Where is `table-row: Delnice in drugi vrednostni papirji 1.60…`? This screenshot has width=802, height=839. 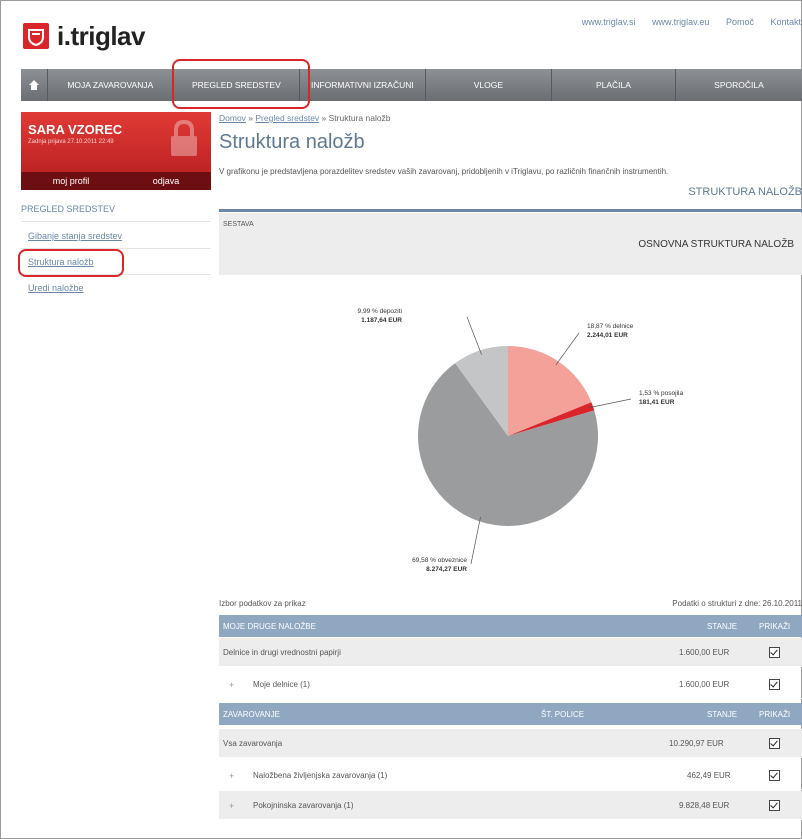 table-row: Delnice in drugi vrednostni papirji 1.60… is located at coordinates (510, 652).